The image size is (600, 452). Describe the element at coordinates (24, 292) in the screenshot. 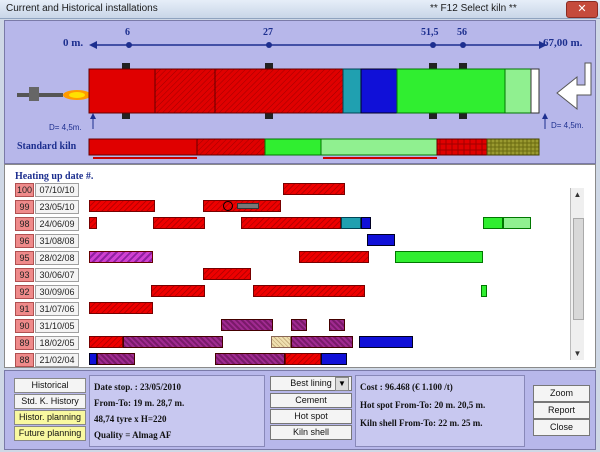

I see `row-number: 92` at that location.